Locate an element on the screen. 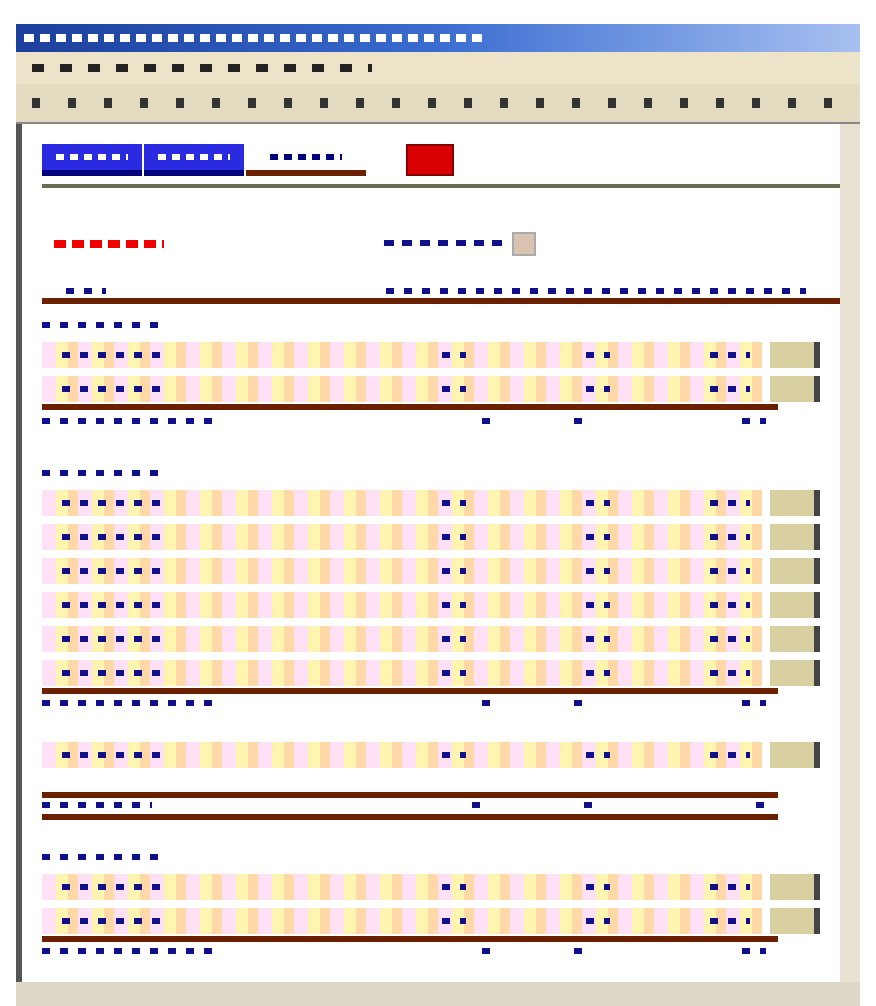  dropdown-field is located at coordinates (524, 243).